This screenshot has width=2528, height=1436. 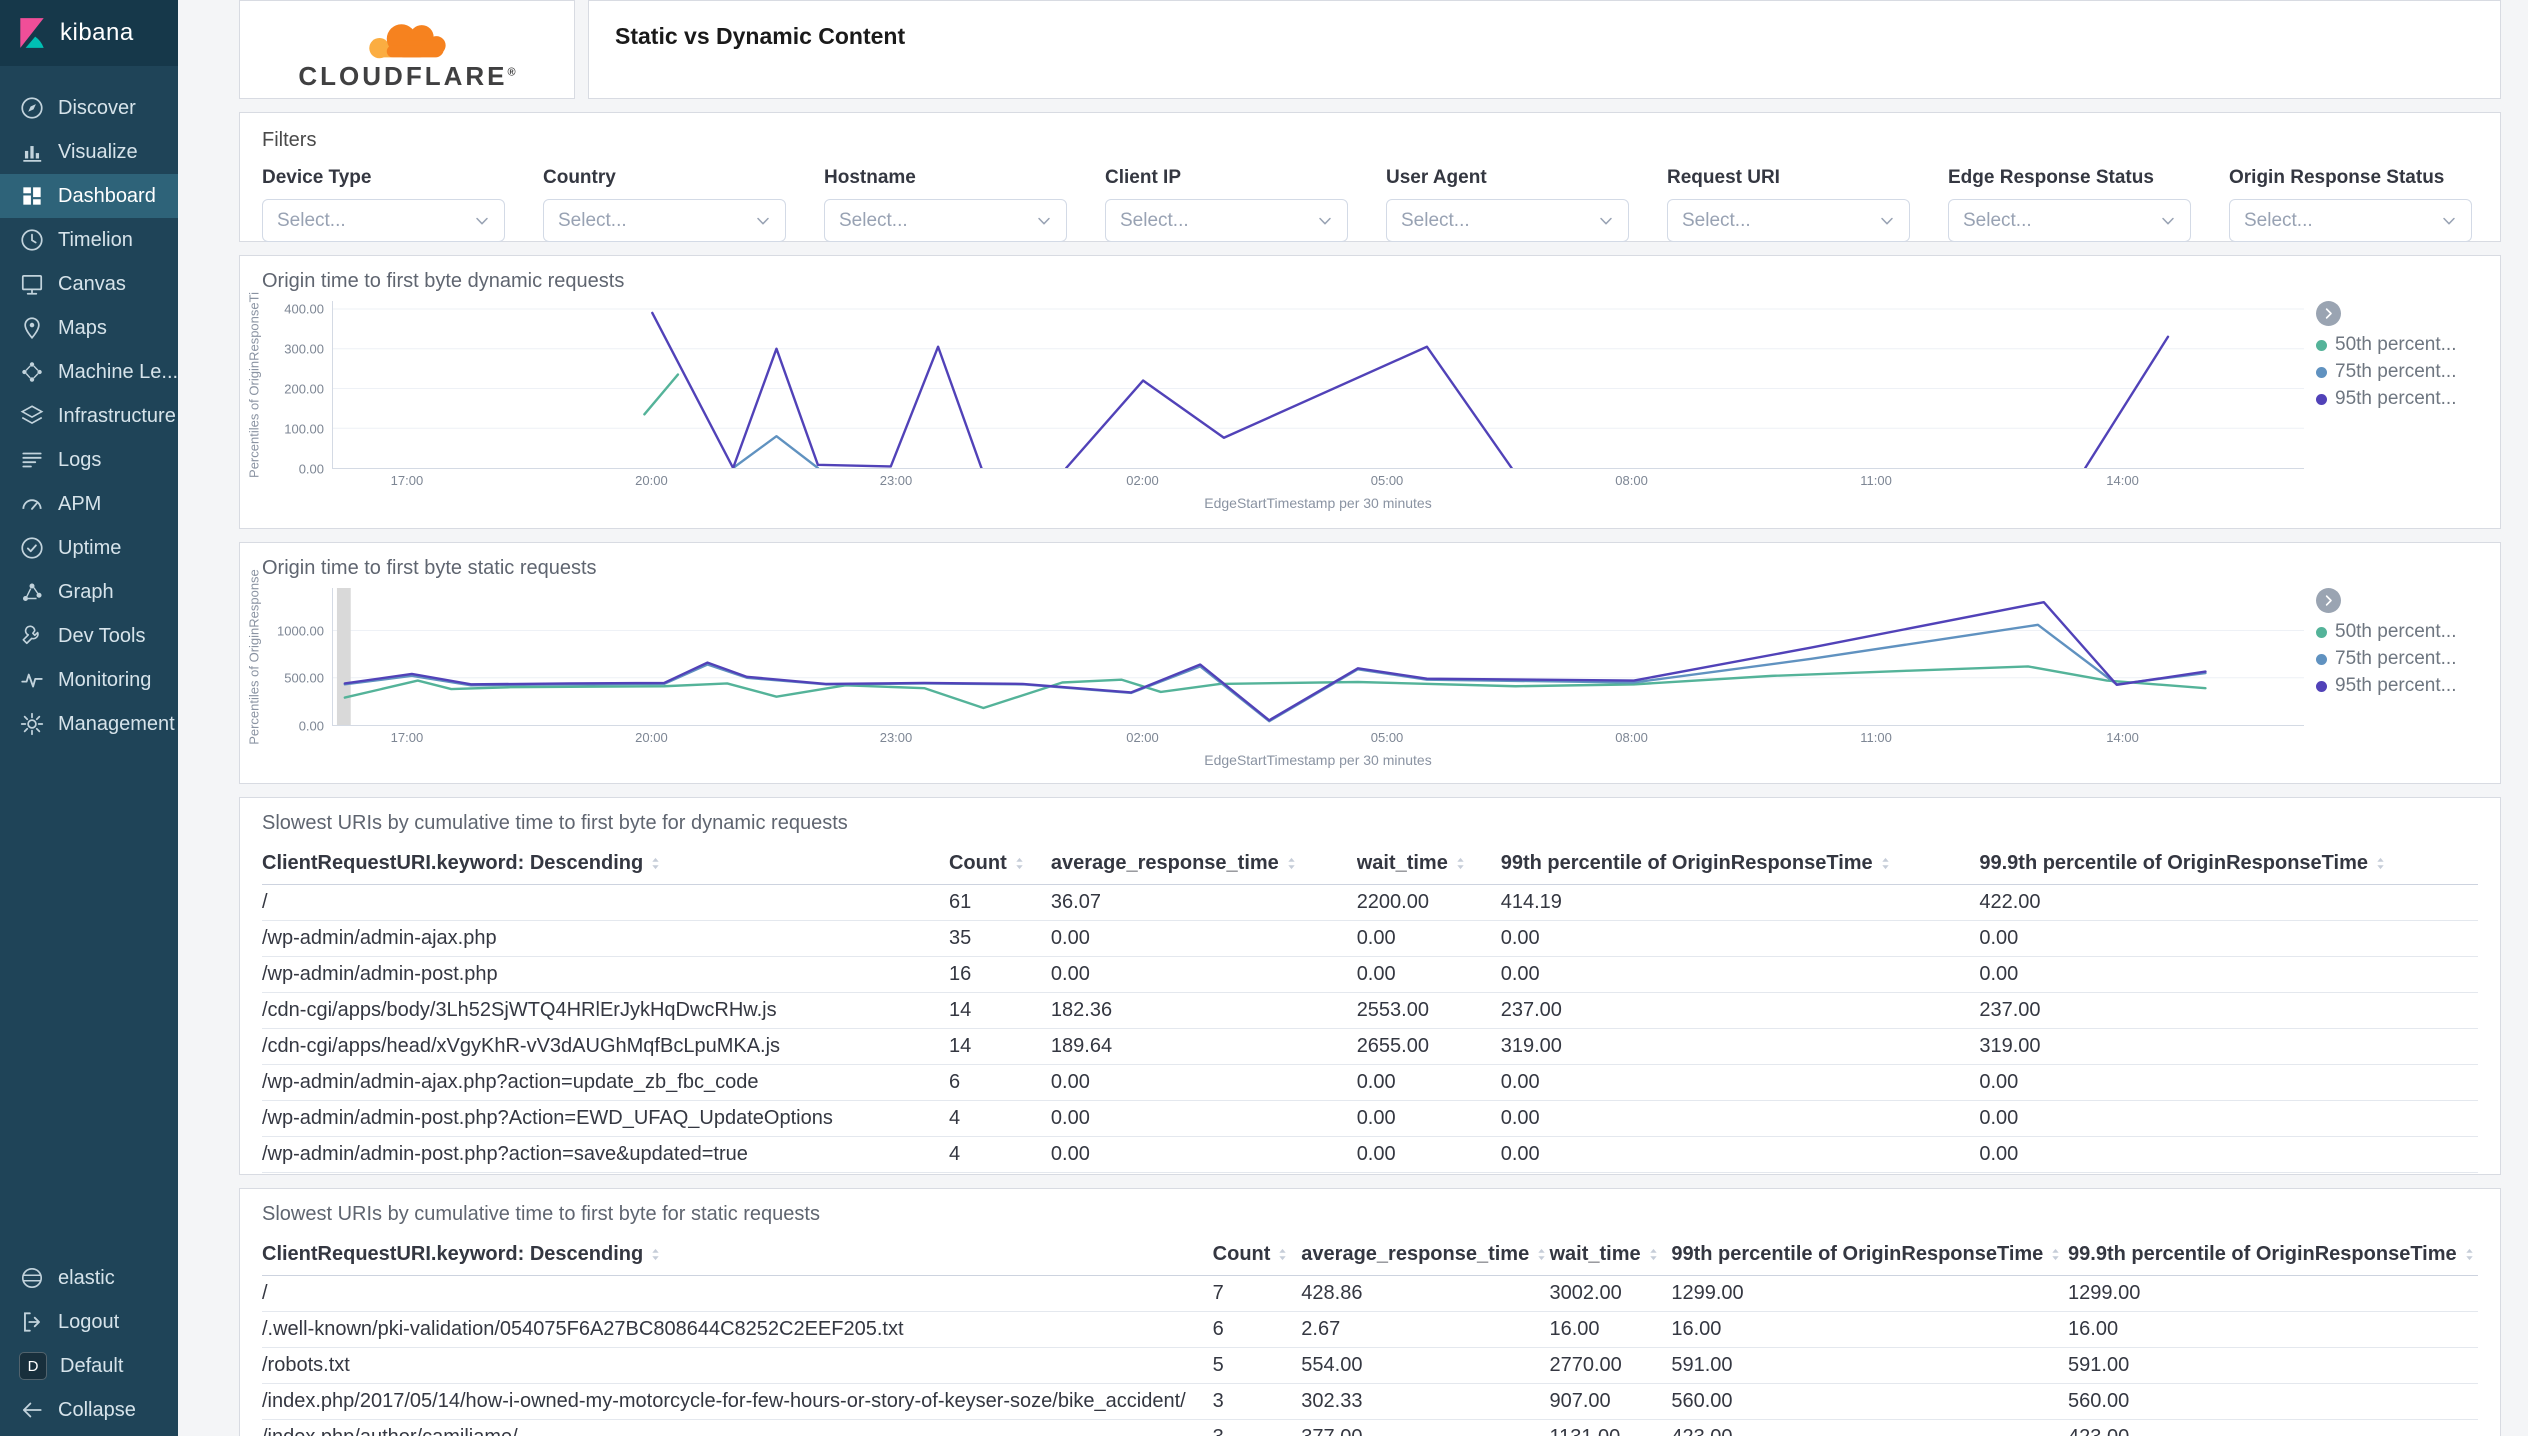 What do you see at coordinates (511, 71) in the screenshot?
I see `registered-mark: ®` at bounding box center [511, 71].